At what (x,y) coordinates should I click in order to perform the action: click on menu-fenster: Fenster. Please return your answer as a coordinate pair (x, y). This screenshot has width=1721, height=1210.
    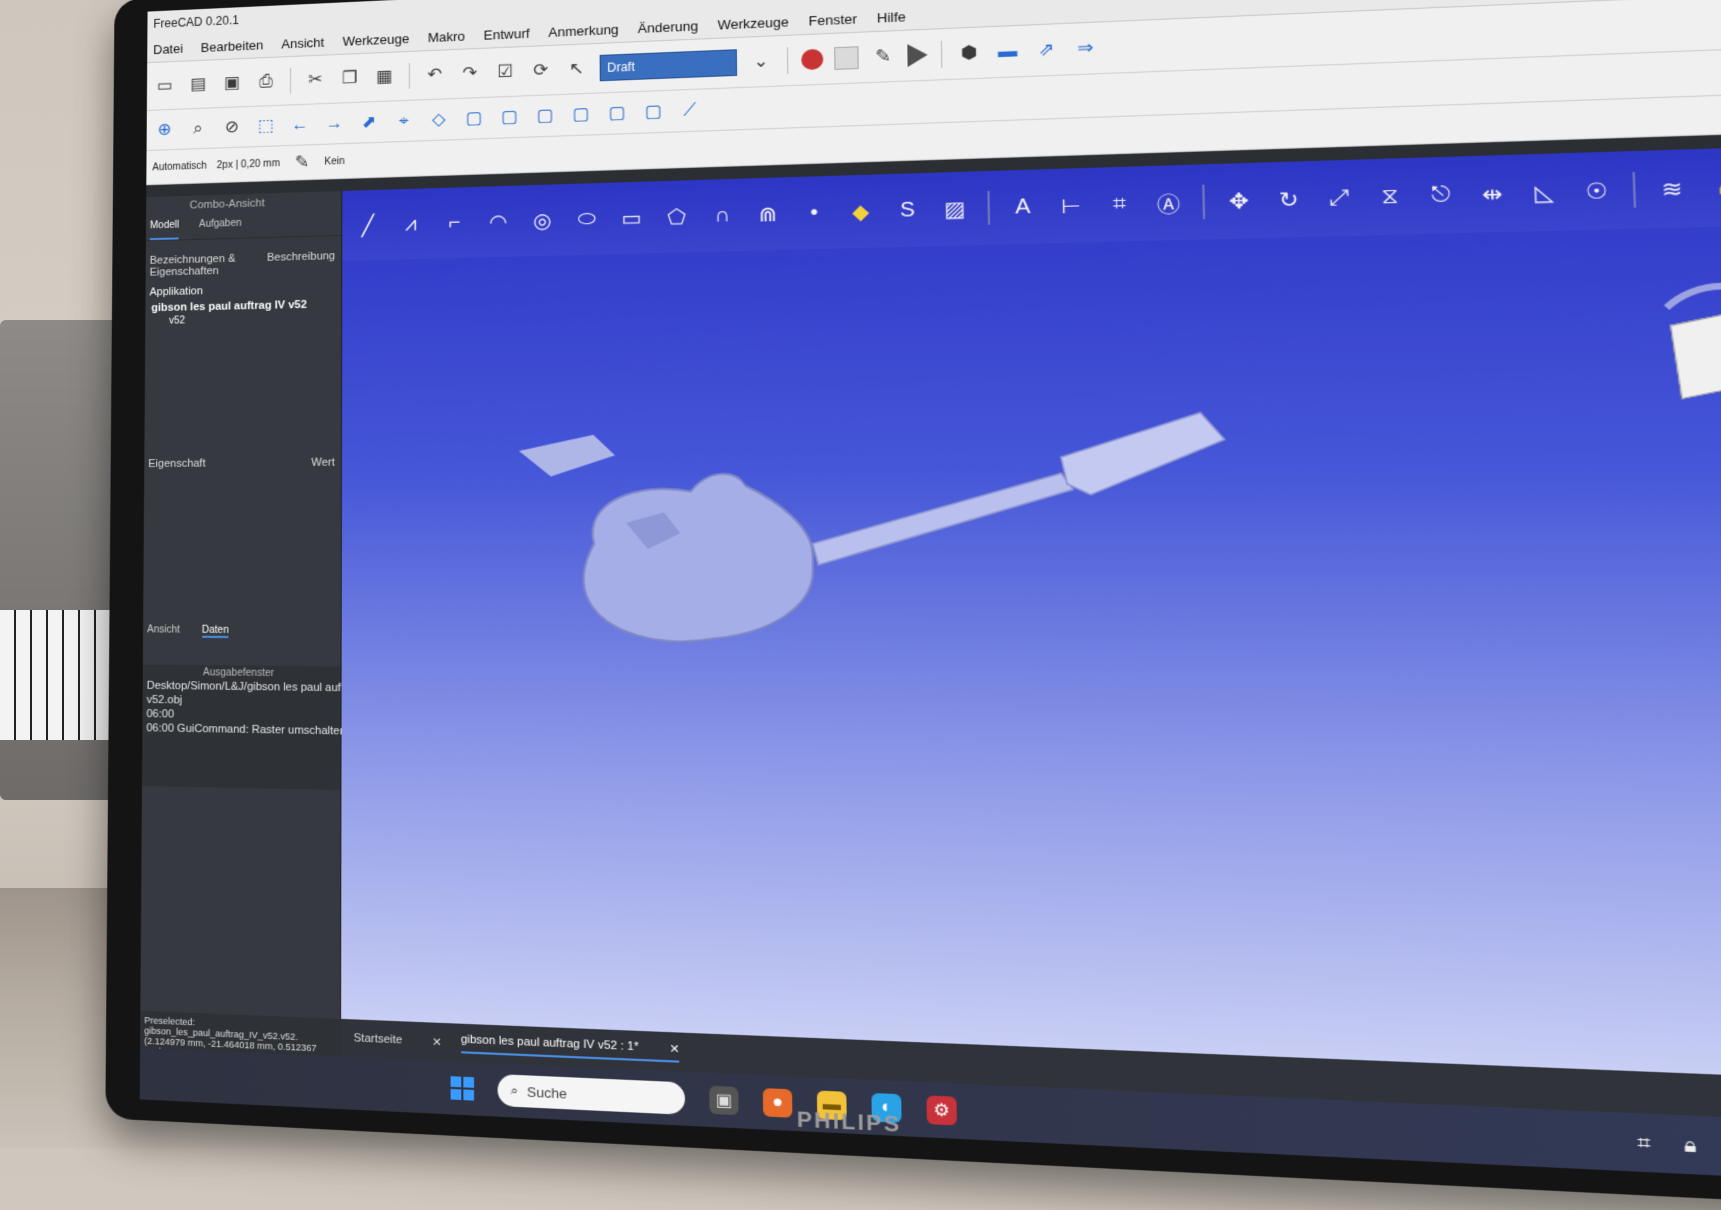
    Looking at the image, I should click on (832, 20).